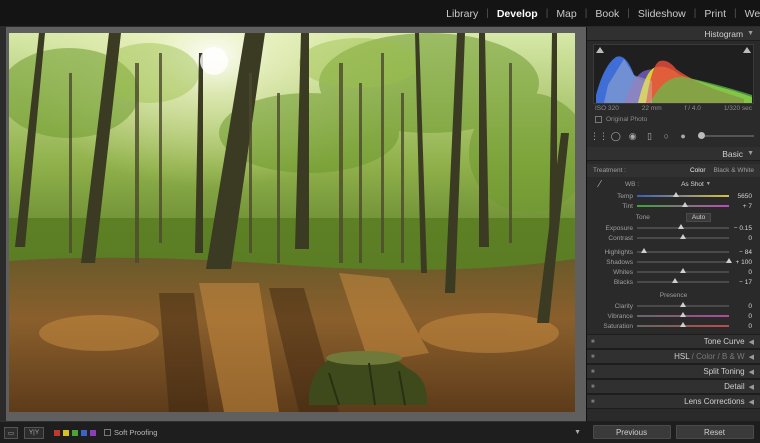 This screenshot has height=443, width=760. What do you see at coordinates (692, 184) in the screenshot?
I see `wb-preset-select: As Shot` at bounding box center [692, 184].